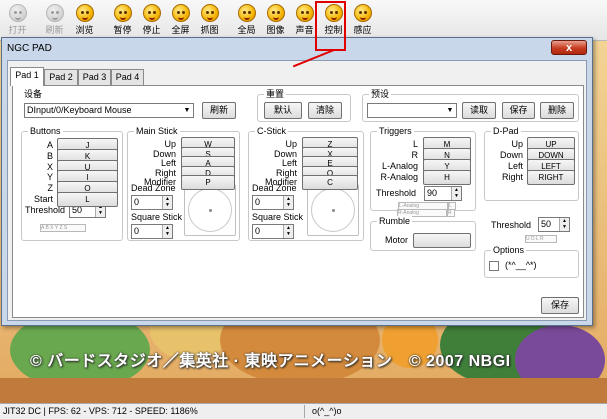 The width and height of the screenshot is (607, 419). I want to click on c-dead-zone-input: 0 ▲ ▼, so click(273, 202).